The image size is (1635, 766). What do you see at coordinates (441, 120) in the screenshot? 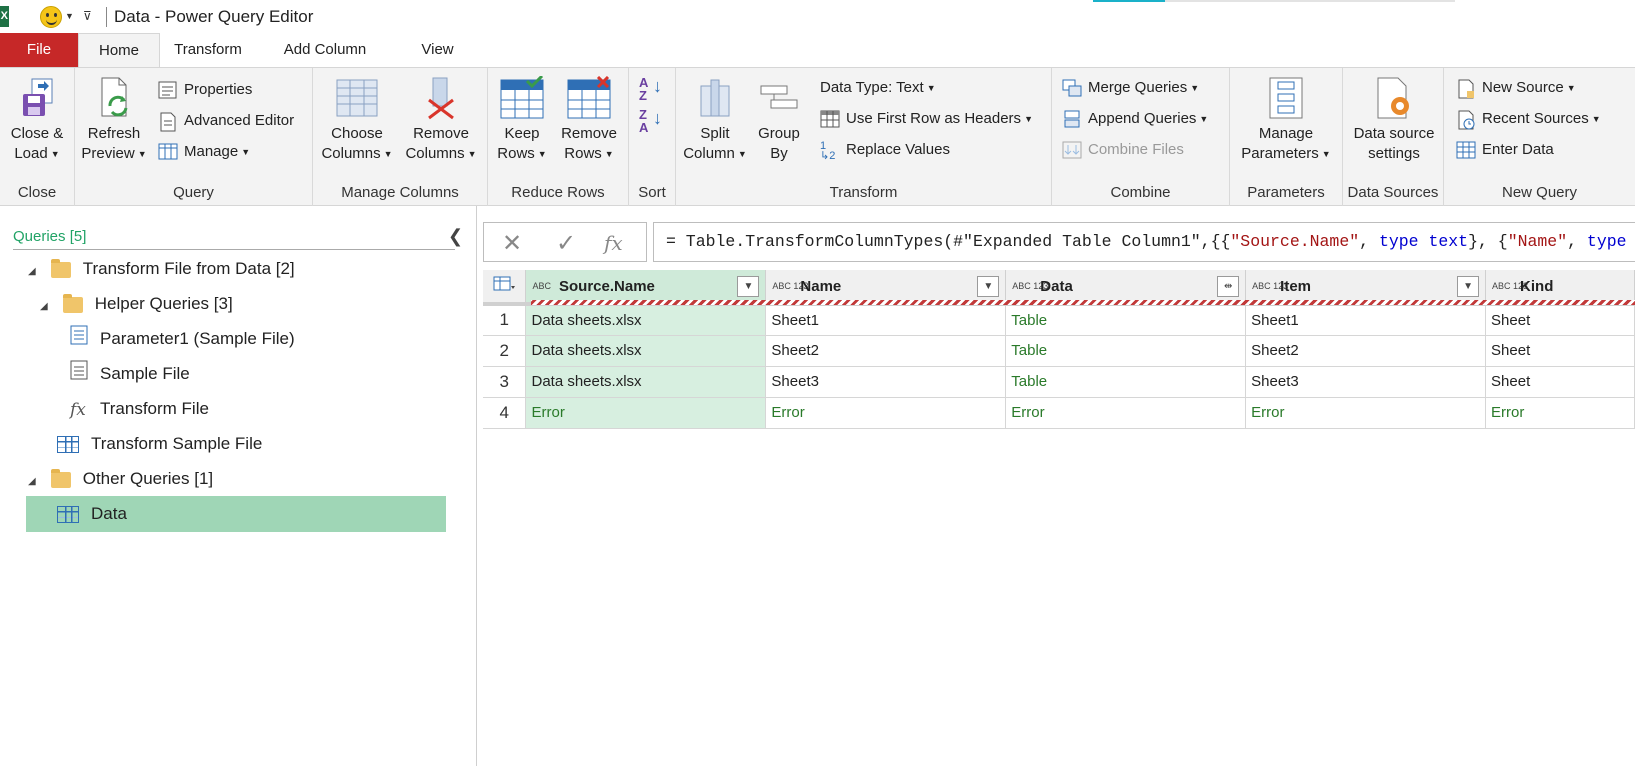
I see `remove-columns-button: Remove Columns ▼` at bounding box center [441, 120].